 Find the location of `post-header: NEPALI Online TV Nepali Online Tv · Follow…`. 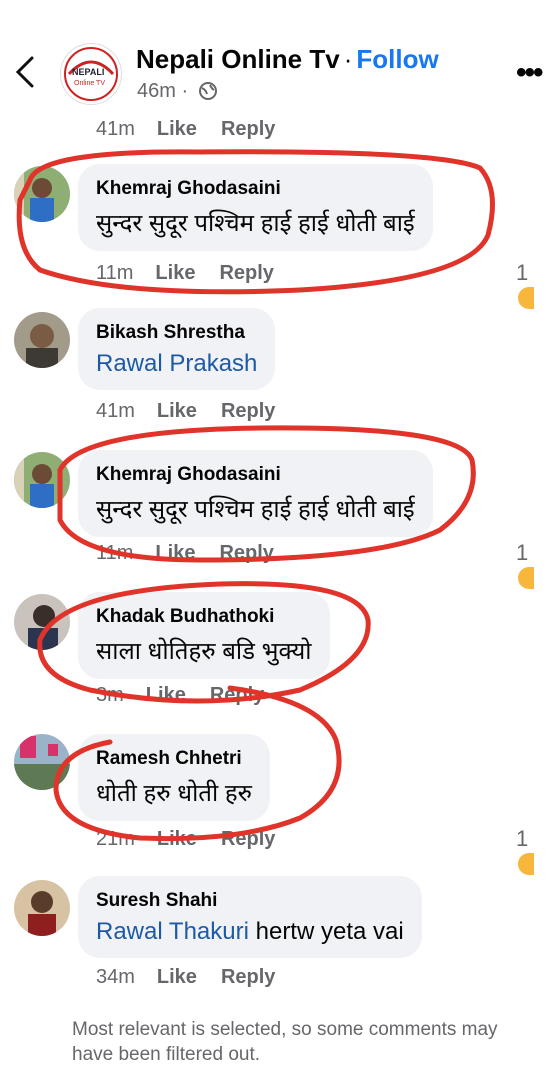

post-header: NEPALI Online TV Nepali Online Tv · Follow… is located at coordinates (273, 61).